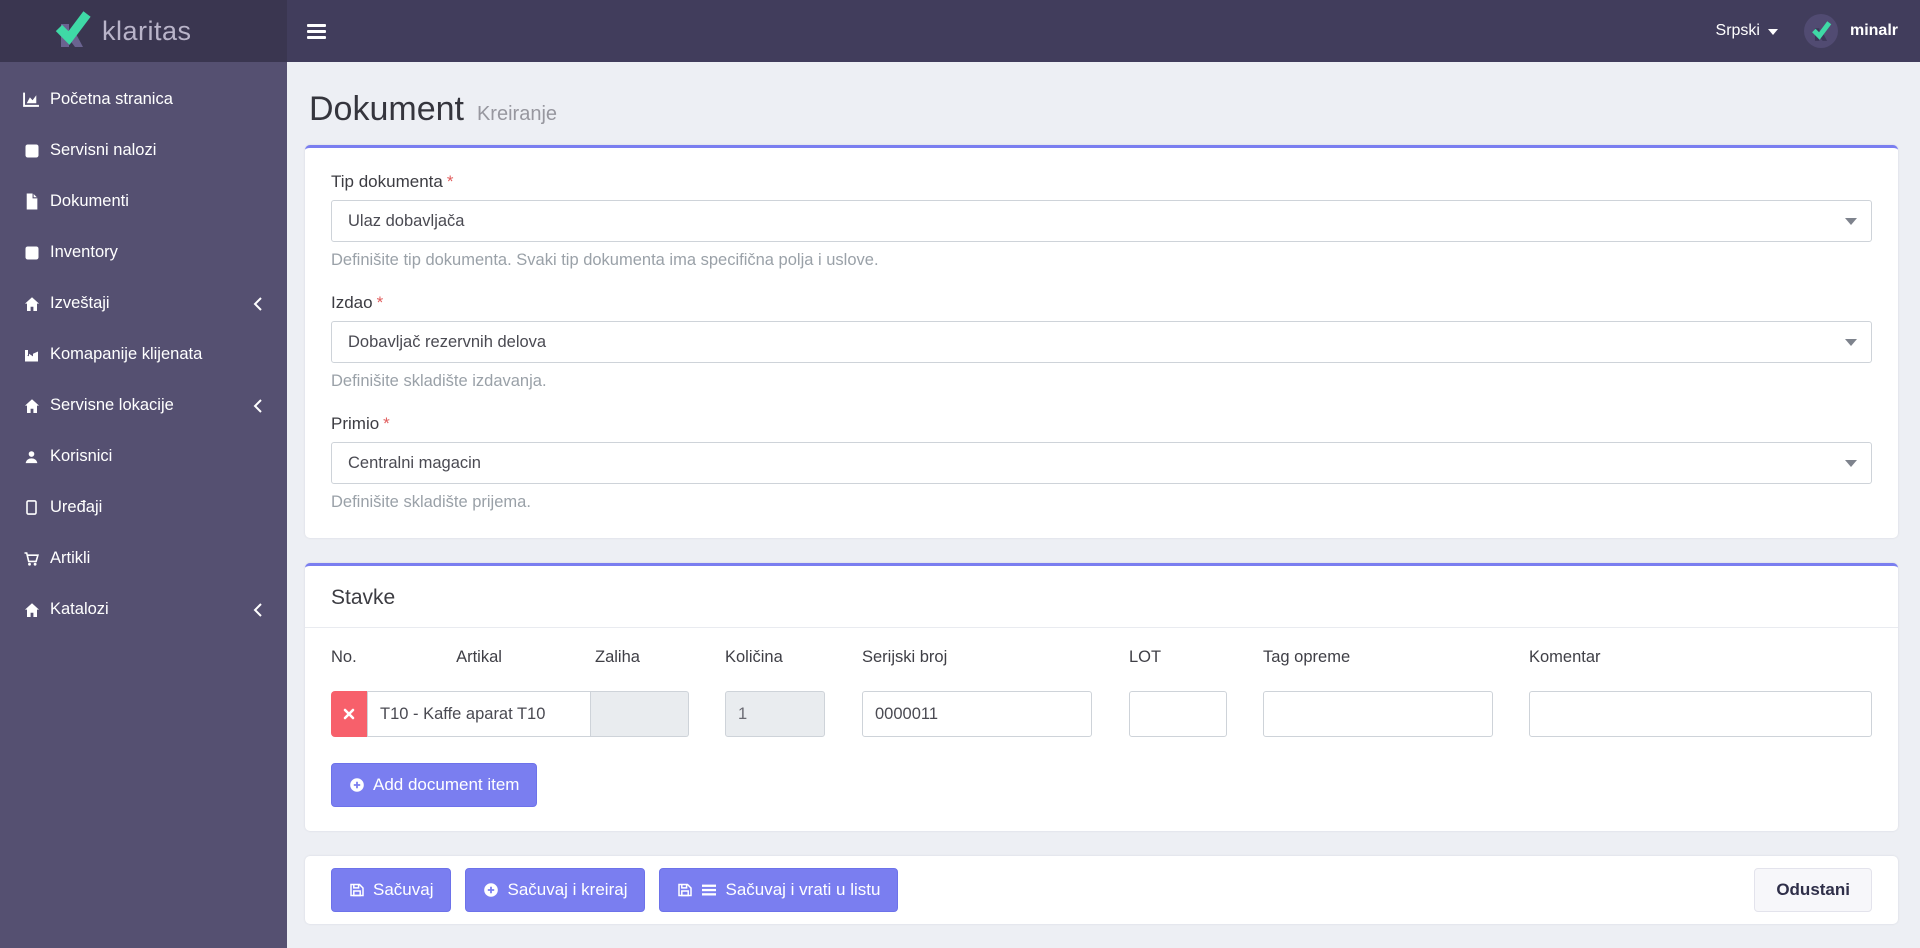  Describe the element at coordinates (363, 597) in the screenshot. I see `items-section-title: Stavke` at that location.